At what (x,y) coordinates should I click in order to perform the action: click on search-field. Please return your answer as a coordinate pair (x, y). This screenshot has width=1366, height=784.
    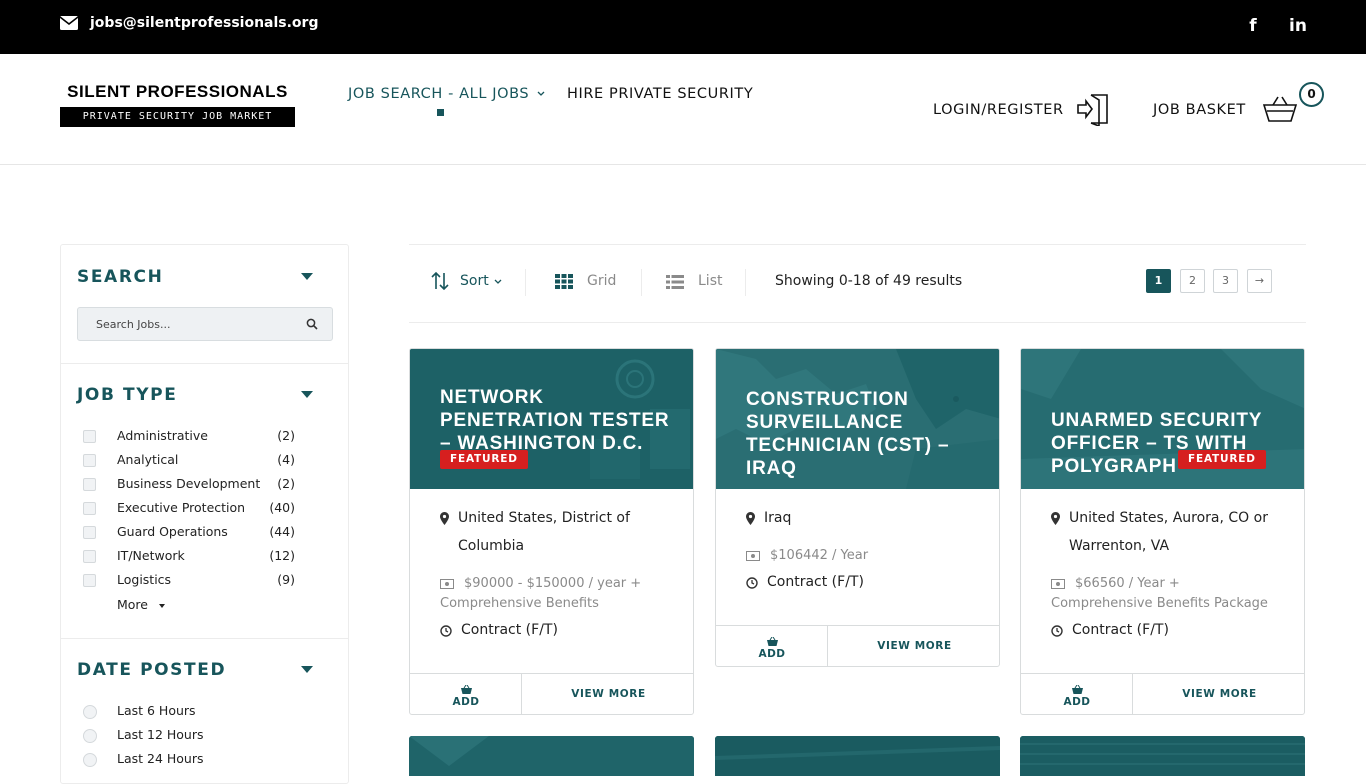
    Looking at the image, I should click on (205, 324).